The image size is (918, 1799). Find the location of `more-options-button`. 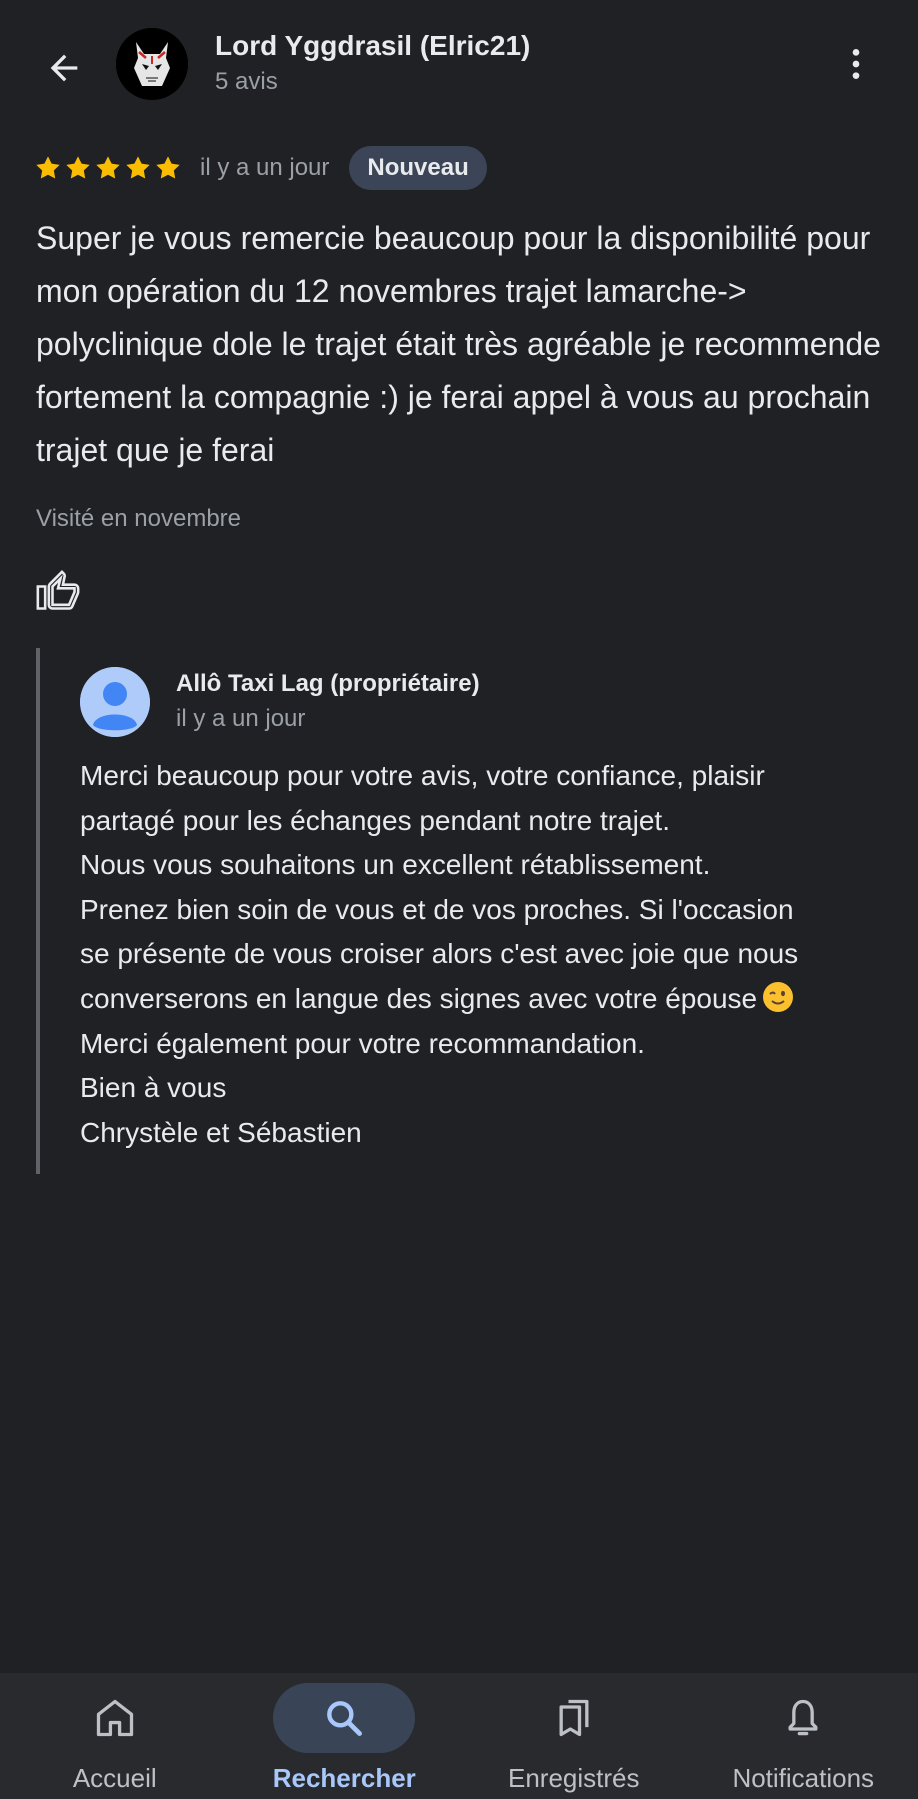

more-options-button is located at coordinates (856, 64).